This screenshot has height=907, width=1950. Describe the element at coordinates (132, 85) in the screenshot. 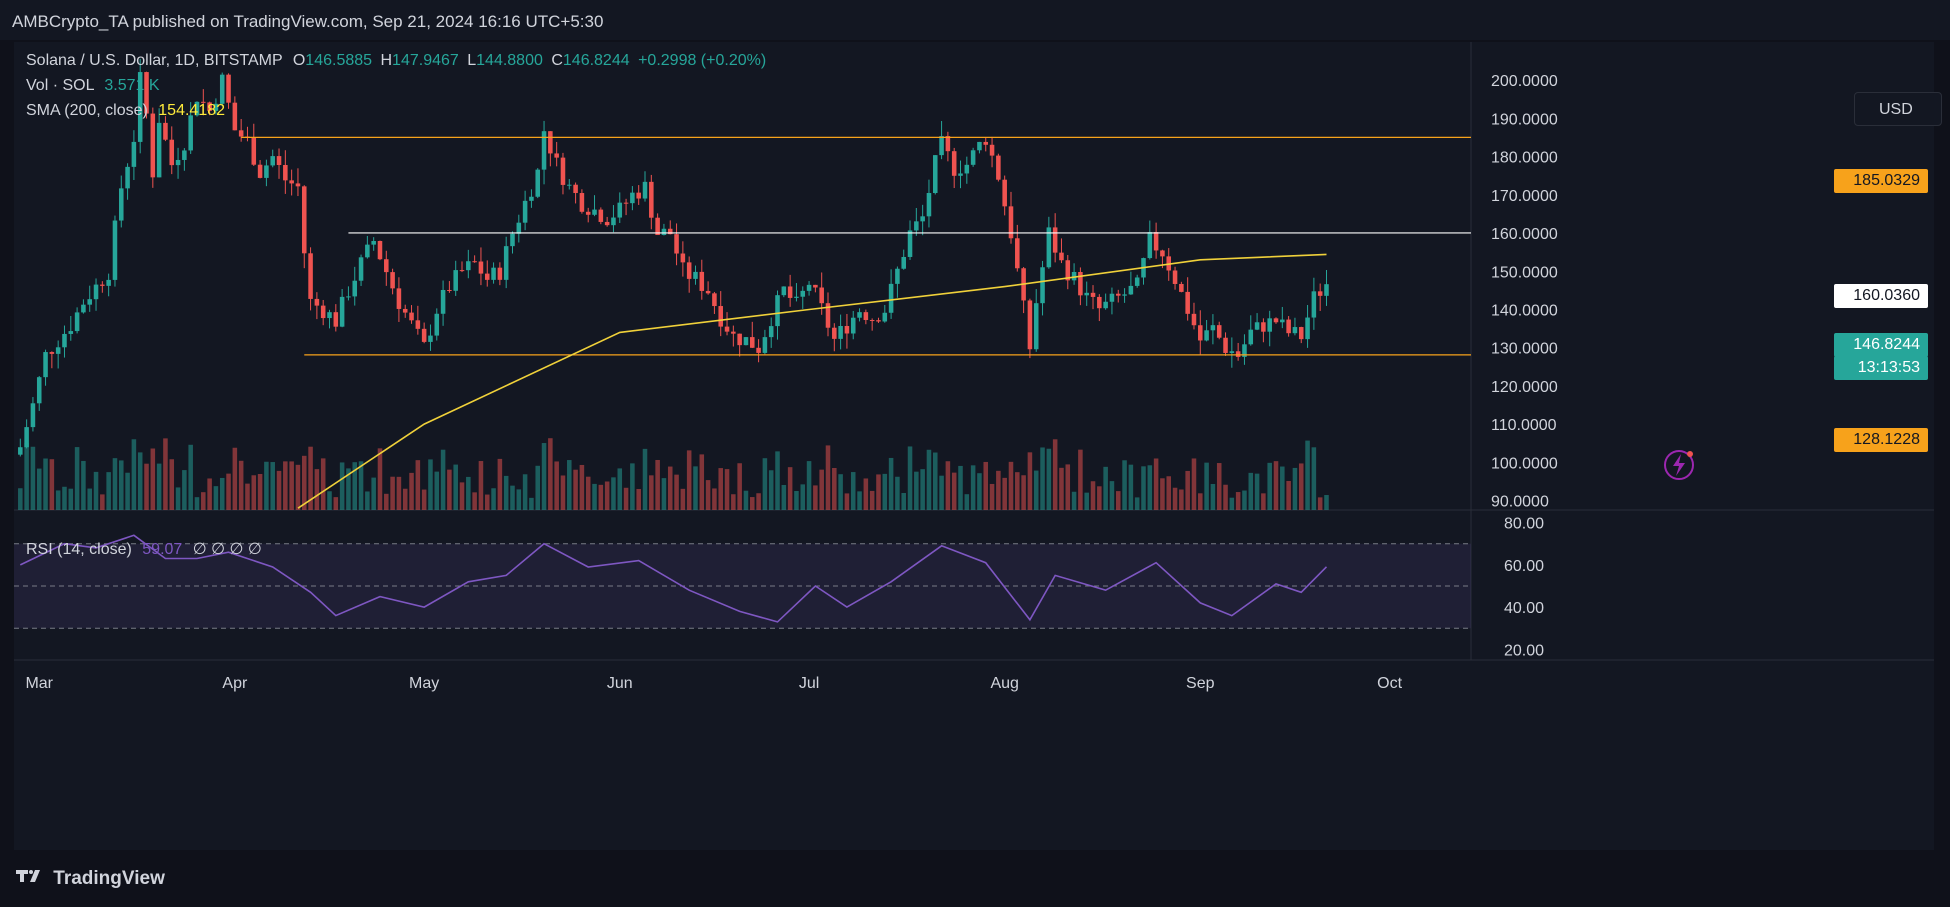

I see `volume-value: 3.571 K` at that location.